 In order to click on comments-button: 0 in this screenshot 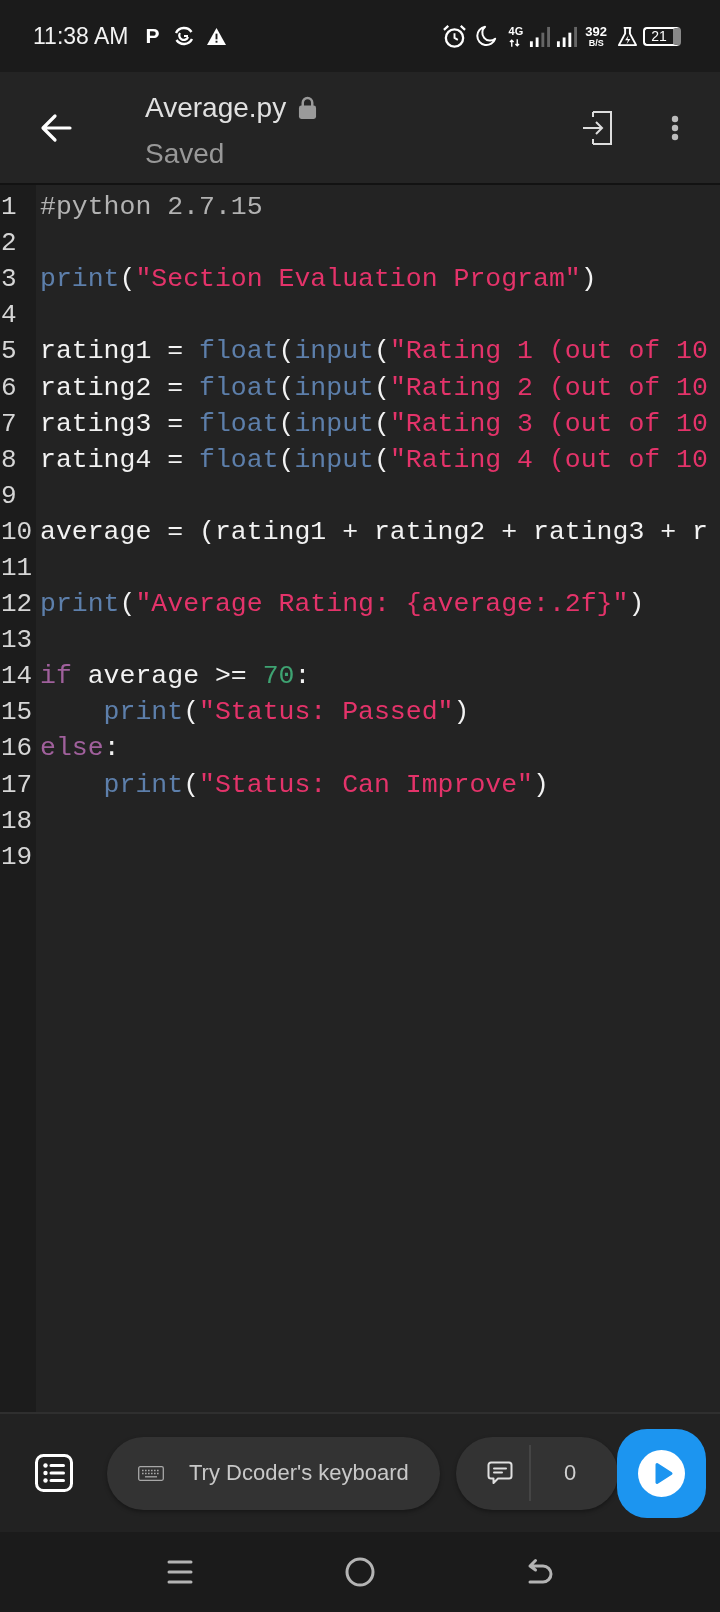, I will do `click(537, 1473)`.